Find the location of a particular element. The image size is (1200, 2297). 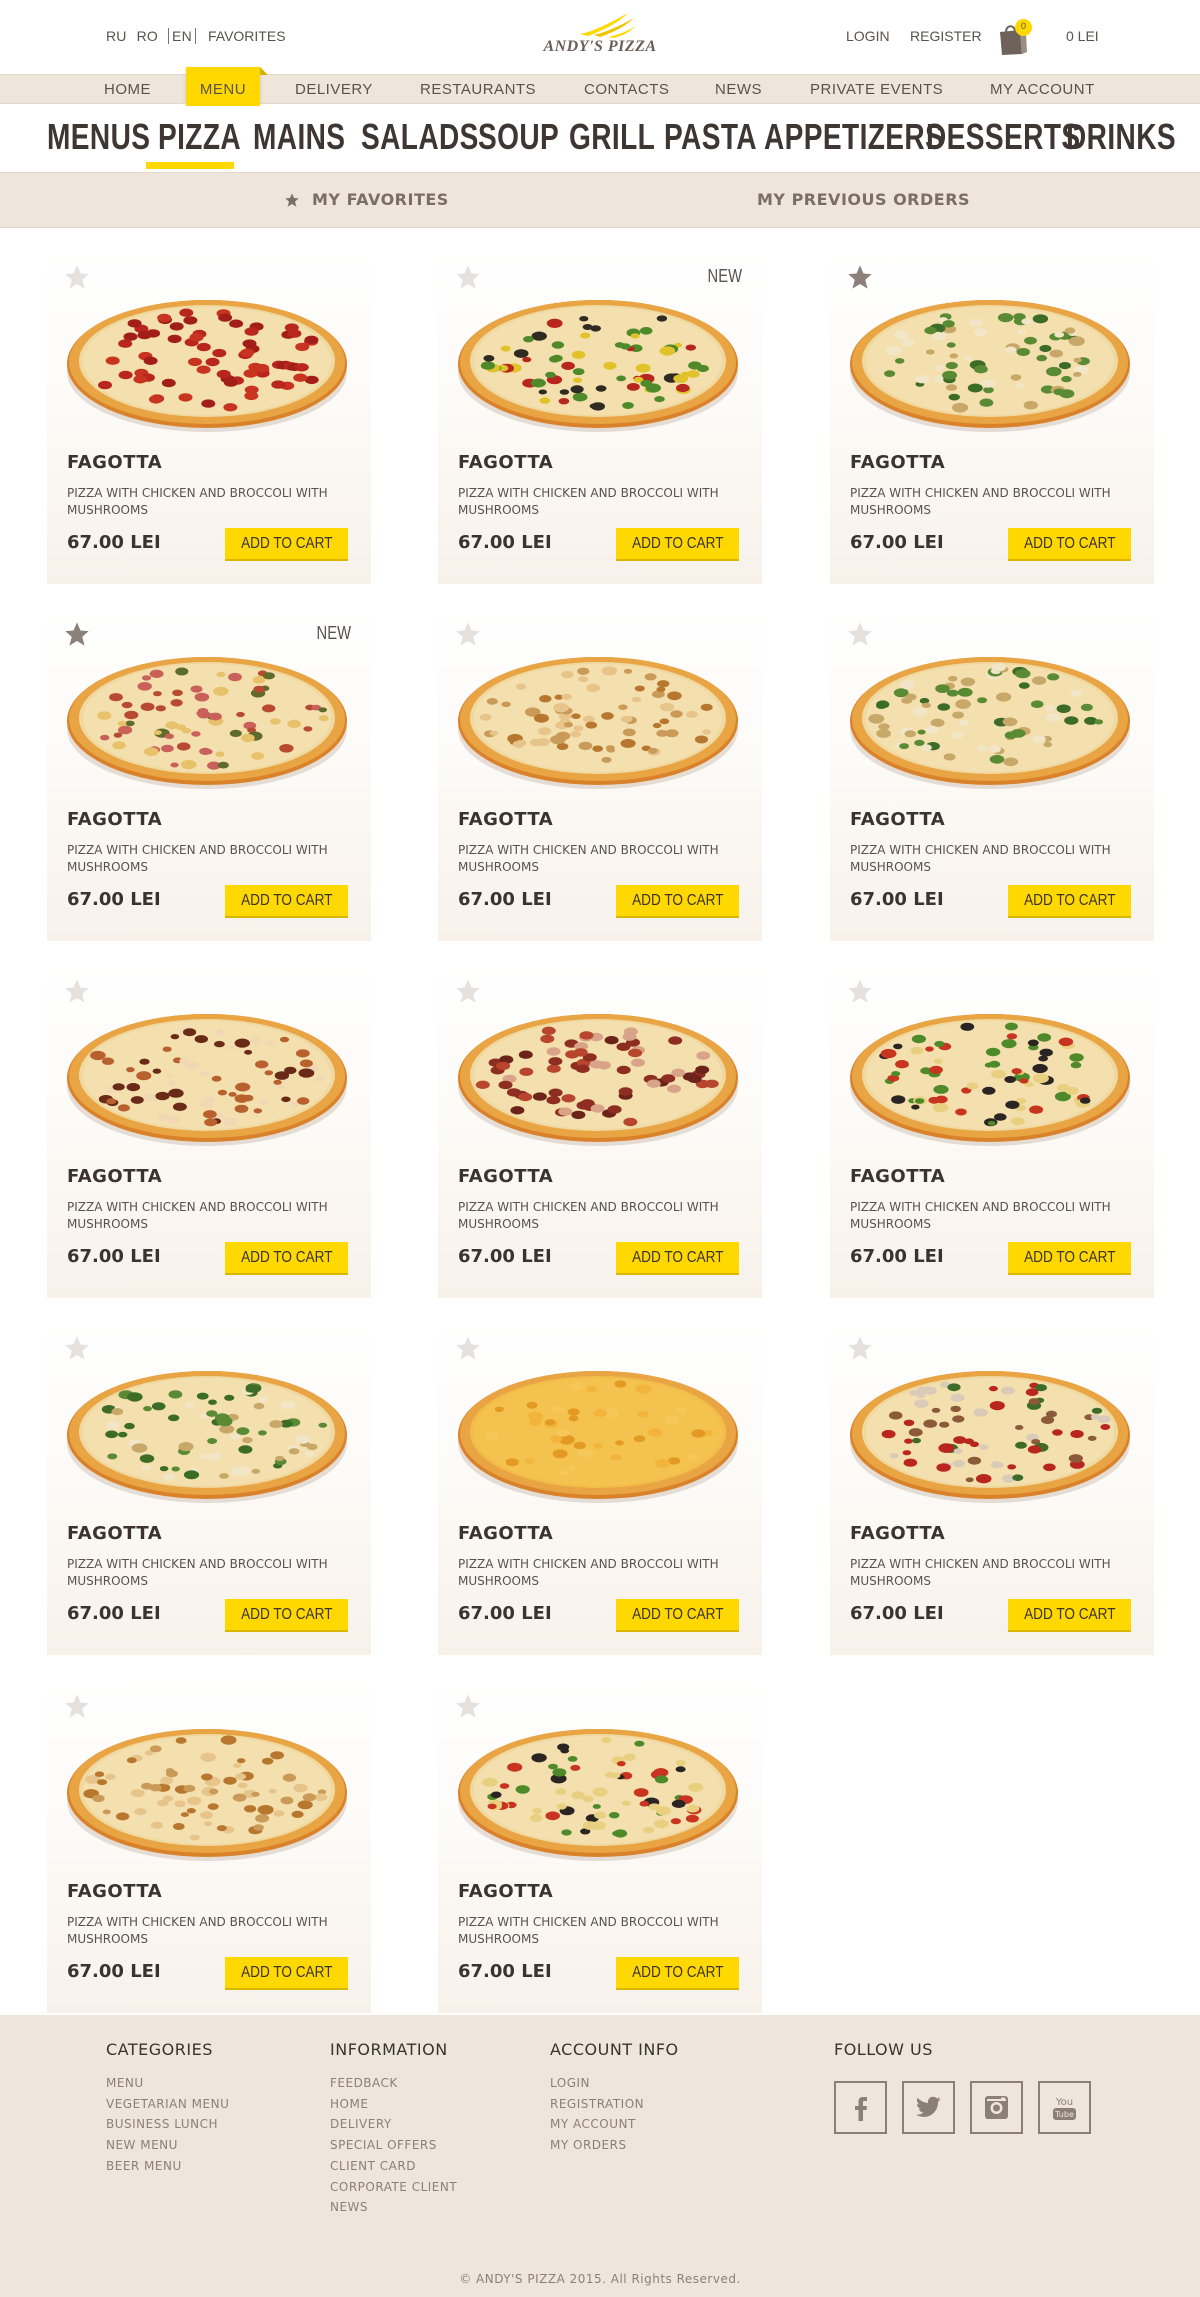

category-desserts: DESSERTS is located at coordinates (1003, 137).